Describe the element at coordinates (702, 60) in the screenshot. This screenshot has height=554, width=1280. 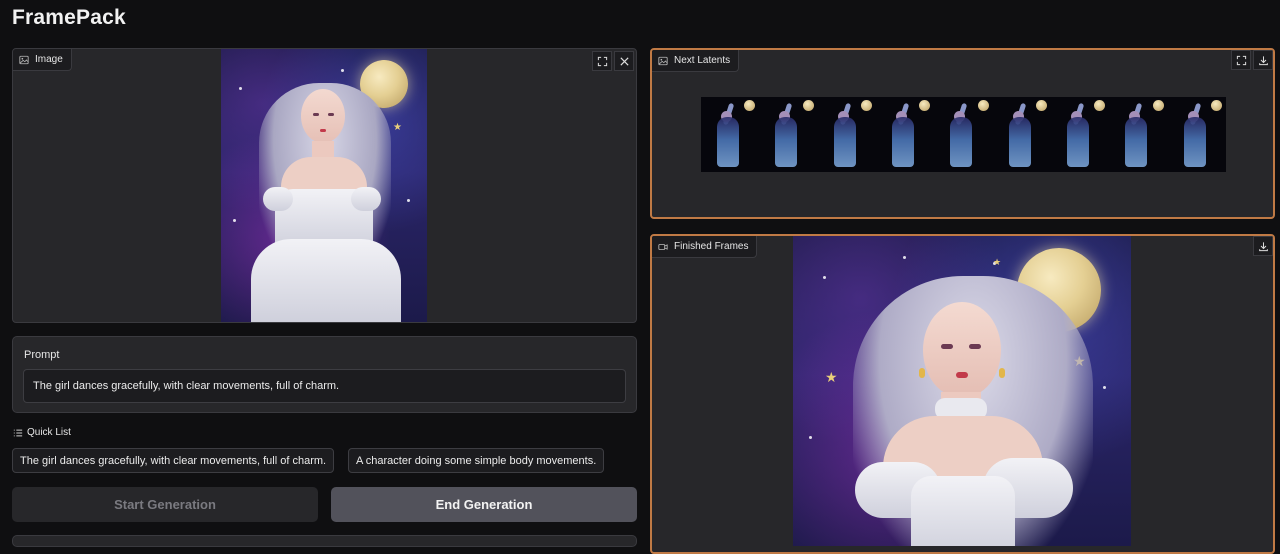
I see `next-latents-title: Next Latents` at that location.